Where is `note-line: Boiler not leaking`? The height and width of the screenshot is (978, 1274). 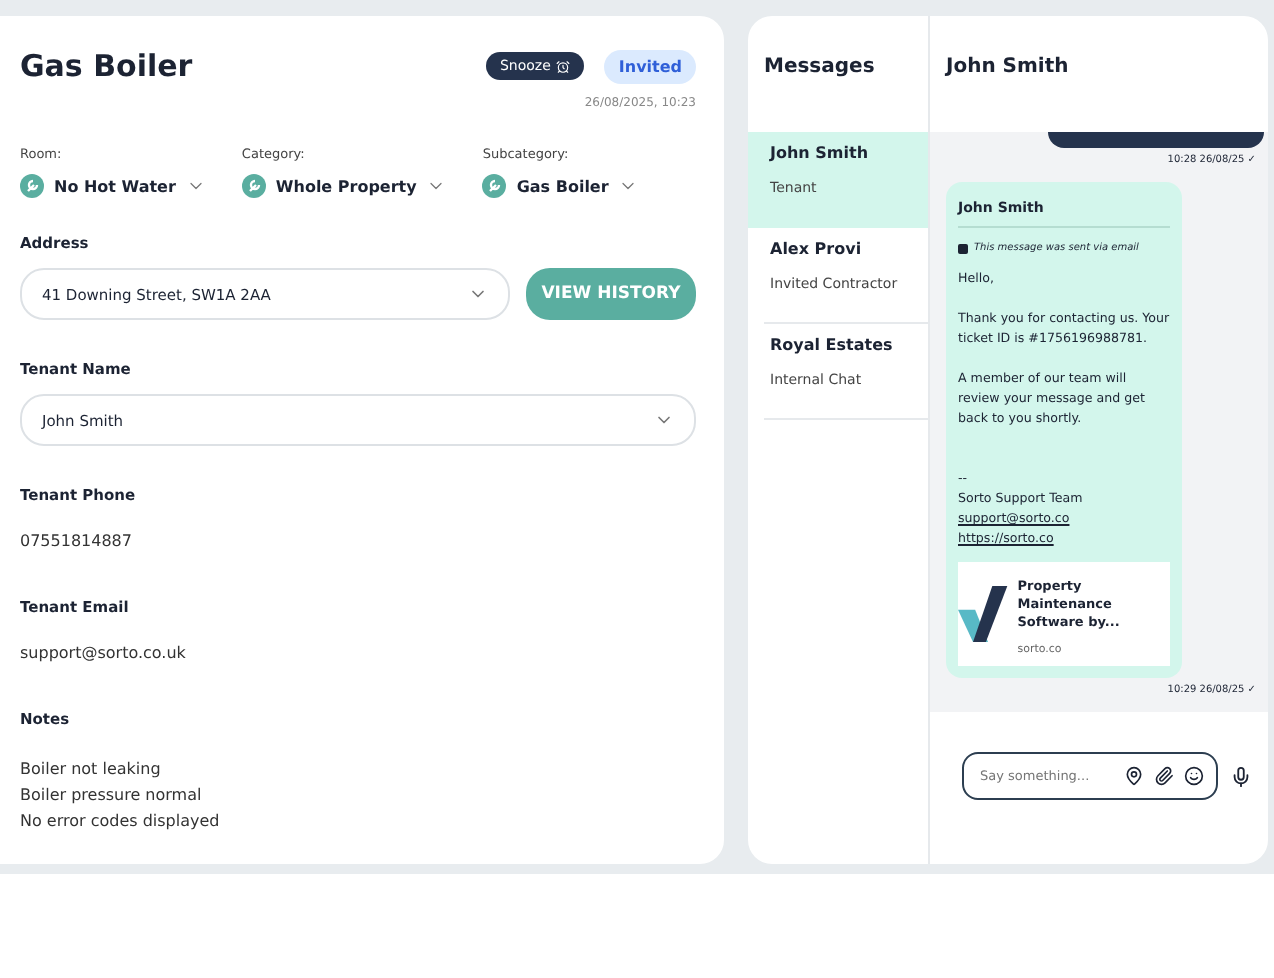
note-line: Boiler not leaking is located at coordinates (91, 770).